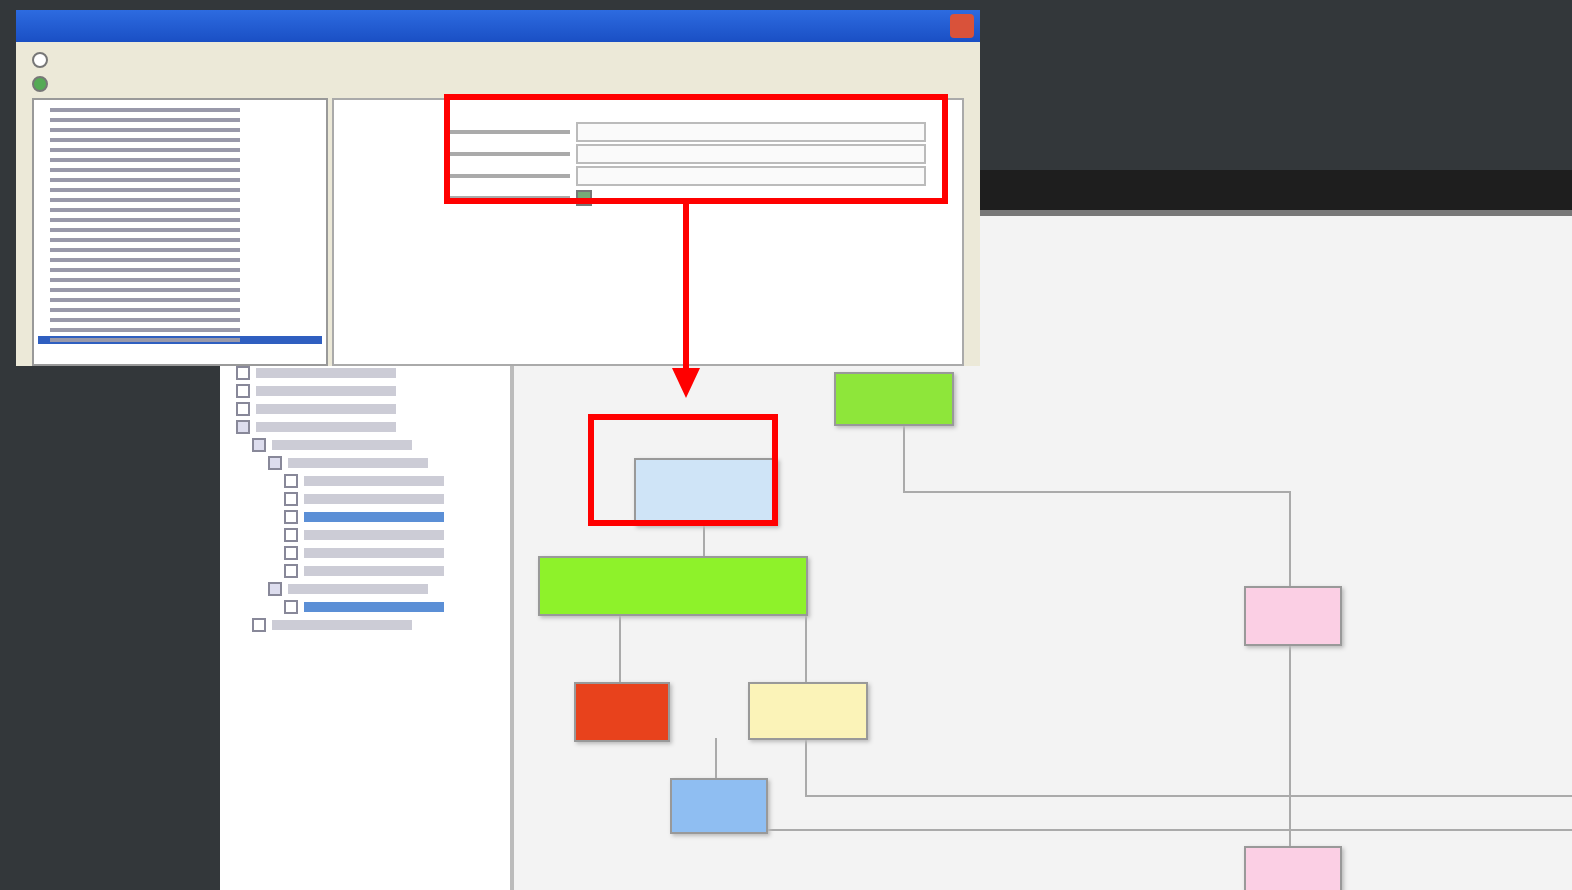 This screenshot has width=1572, height=890. Describe the element at coordinates (180, 340) in the screenshot. I see `list-item` at that location.